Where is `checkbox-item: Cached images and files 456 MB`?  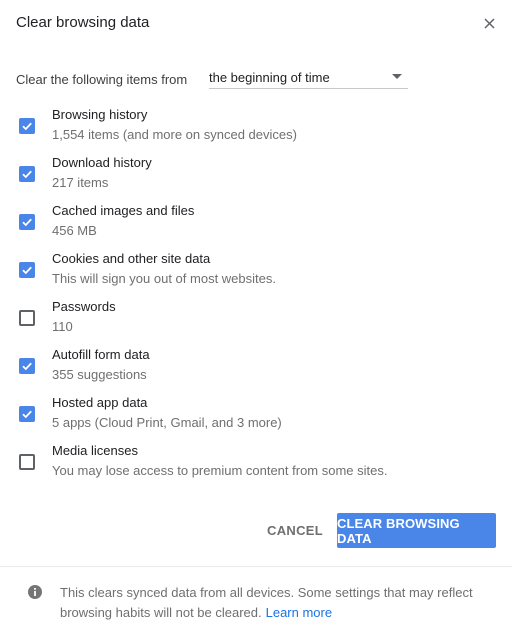
checkbox-item: Cached images and files 456 MB is located at coordinates (251, 225).